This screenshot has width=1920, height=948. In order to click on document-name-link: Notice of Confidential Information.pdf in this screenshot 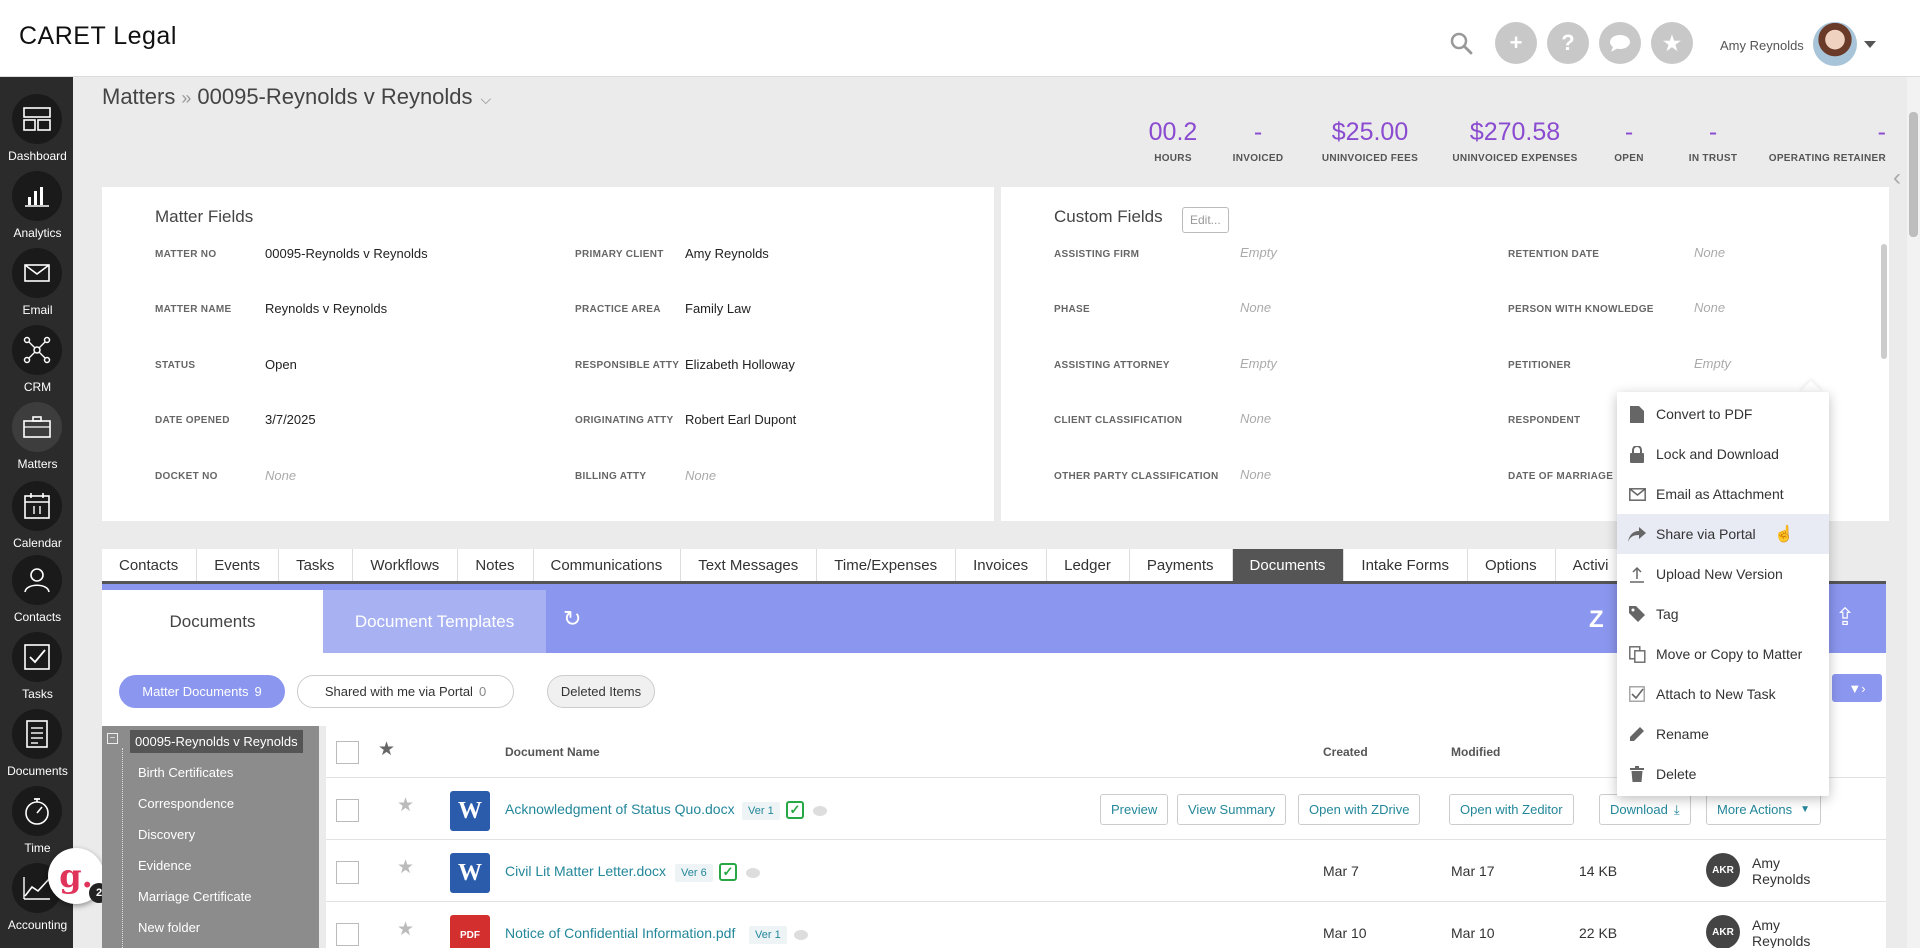, I will do `click(620, 933)`.